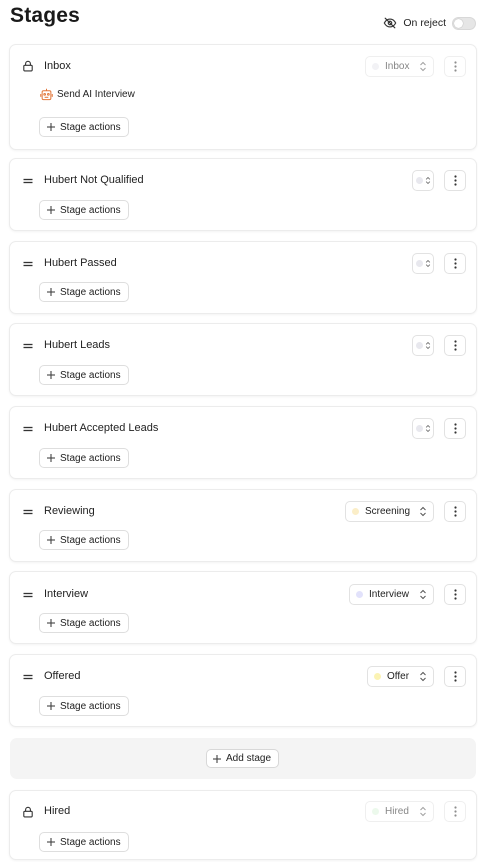  Describe the element at coordinates (391, 594) in the screenshot. I see `stage-type-select: Interview` at that location.